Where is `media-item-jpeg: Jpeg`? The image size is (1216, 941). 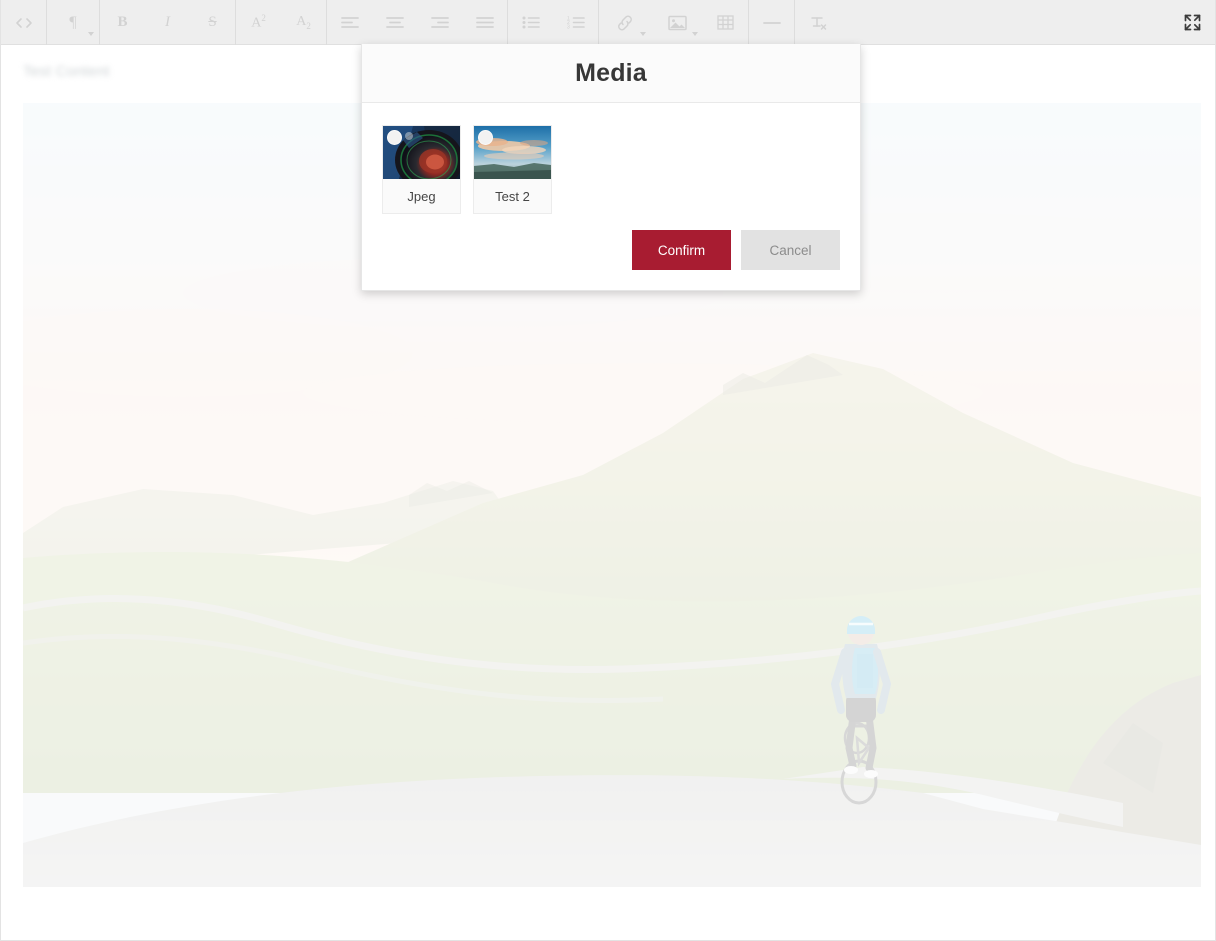 media-item-jpeg: Jpeg is located at coordinates (421, 169).